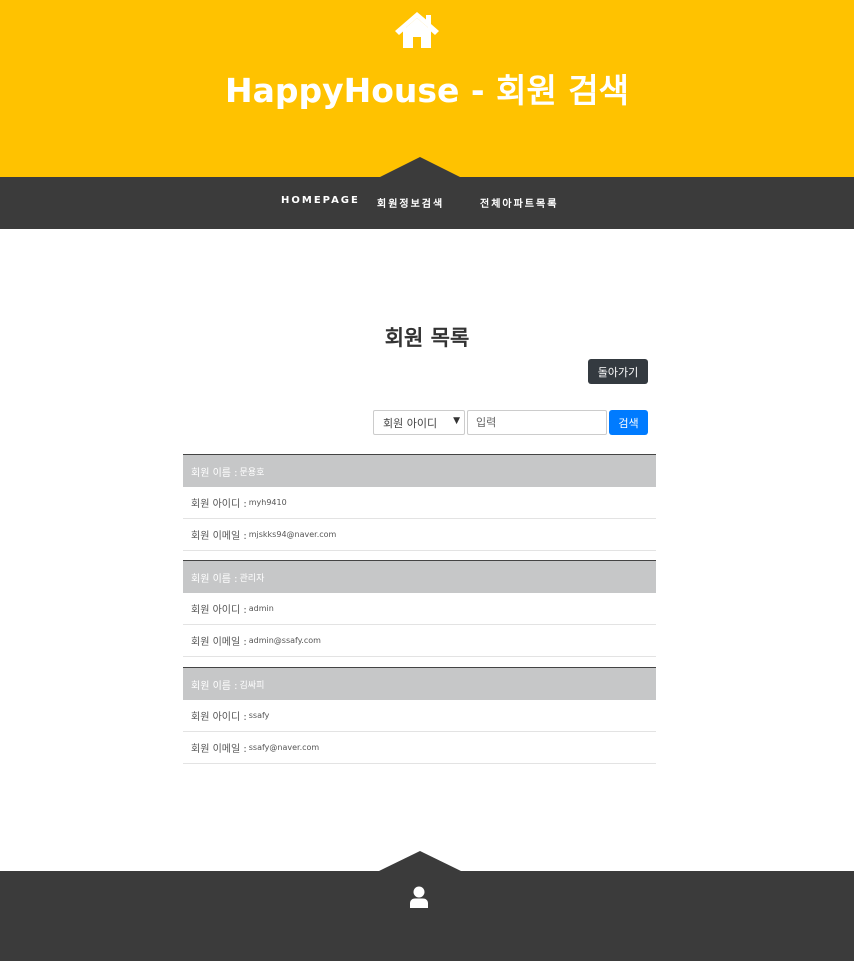 The height and width of the screenshot is (961, 854). I want to click on member-id-value: admin, so click(261, 608).